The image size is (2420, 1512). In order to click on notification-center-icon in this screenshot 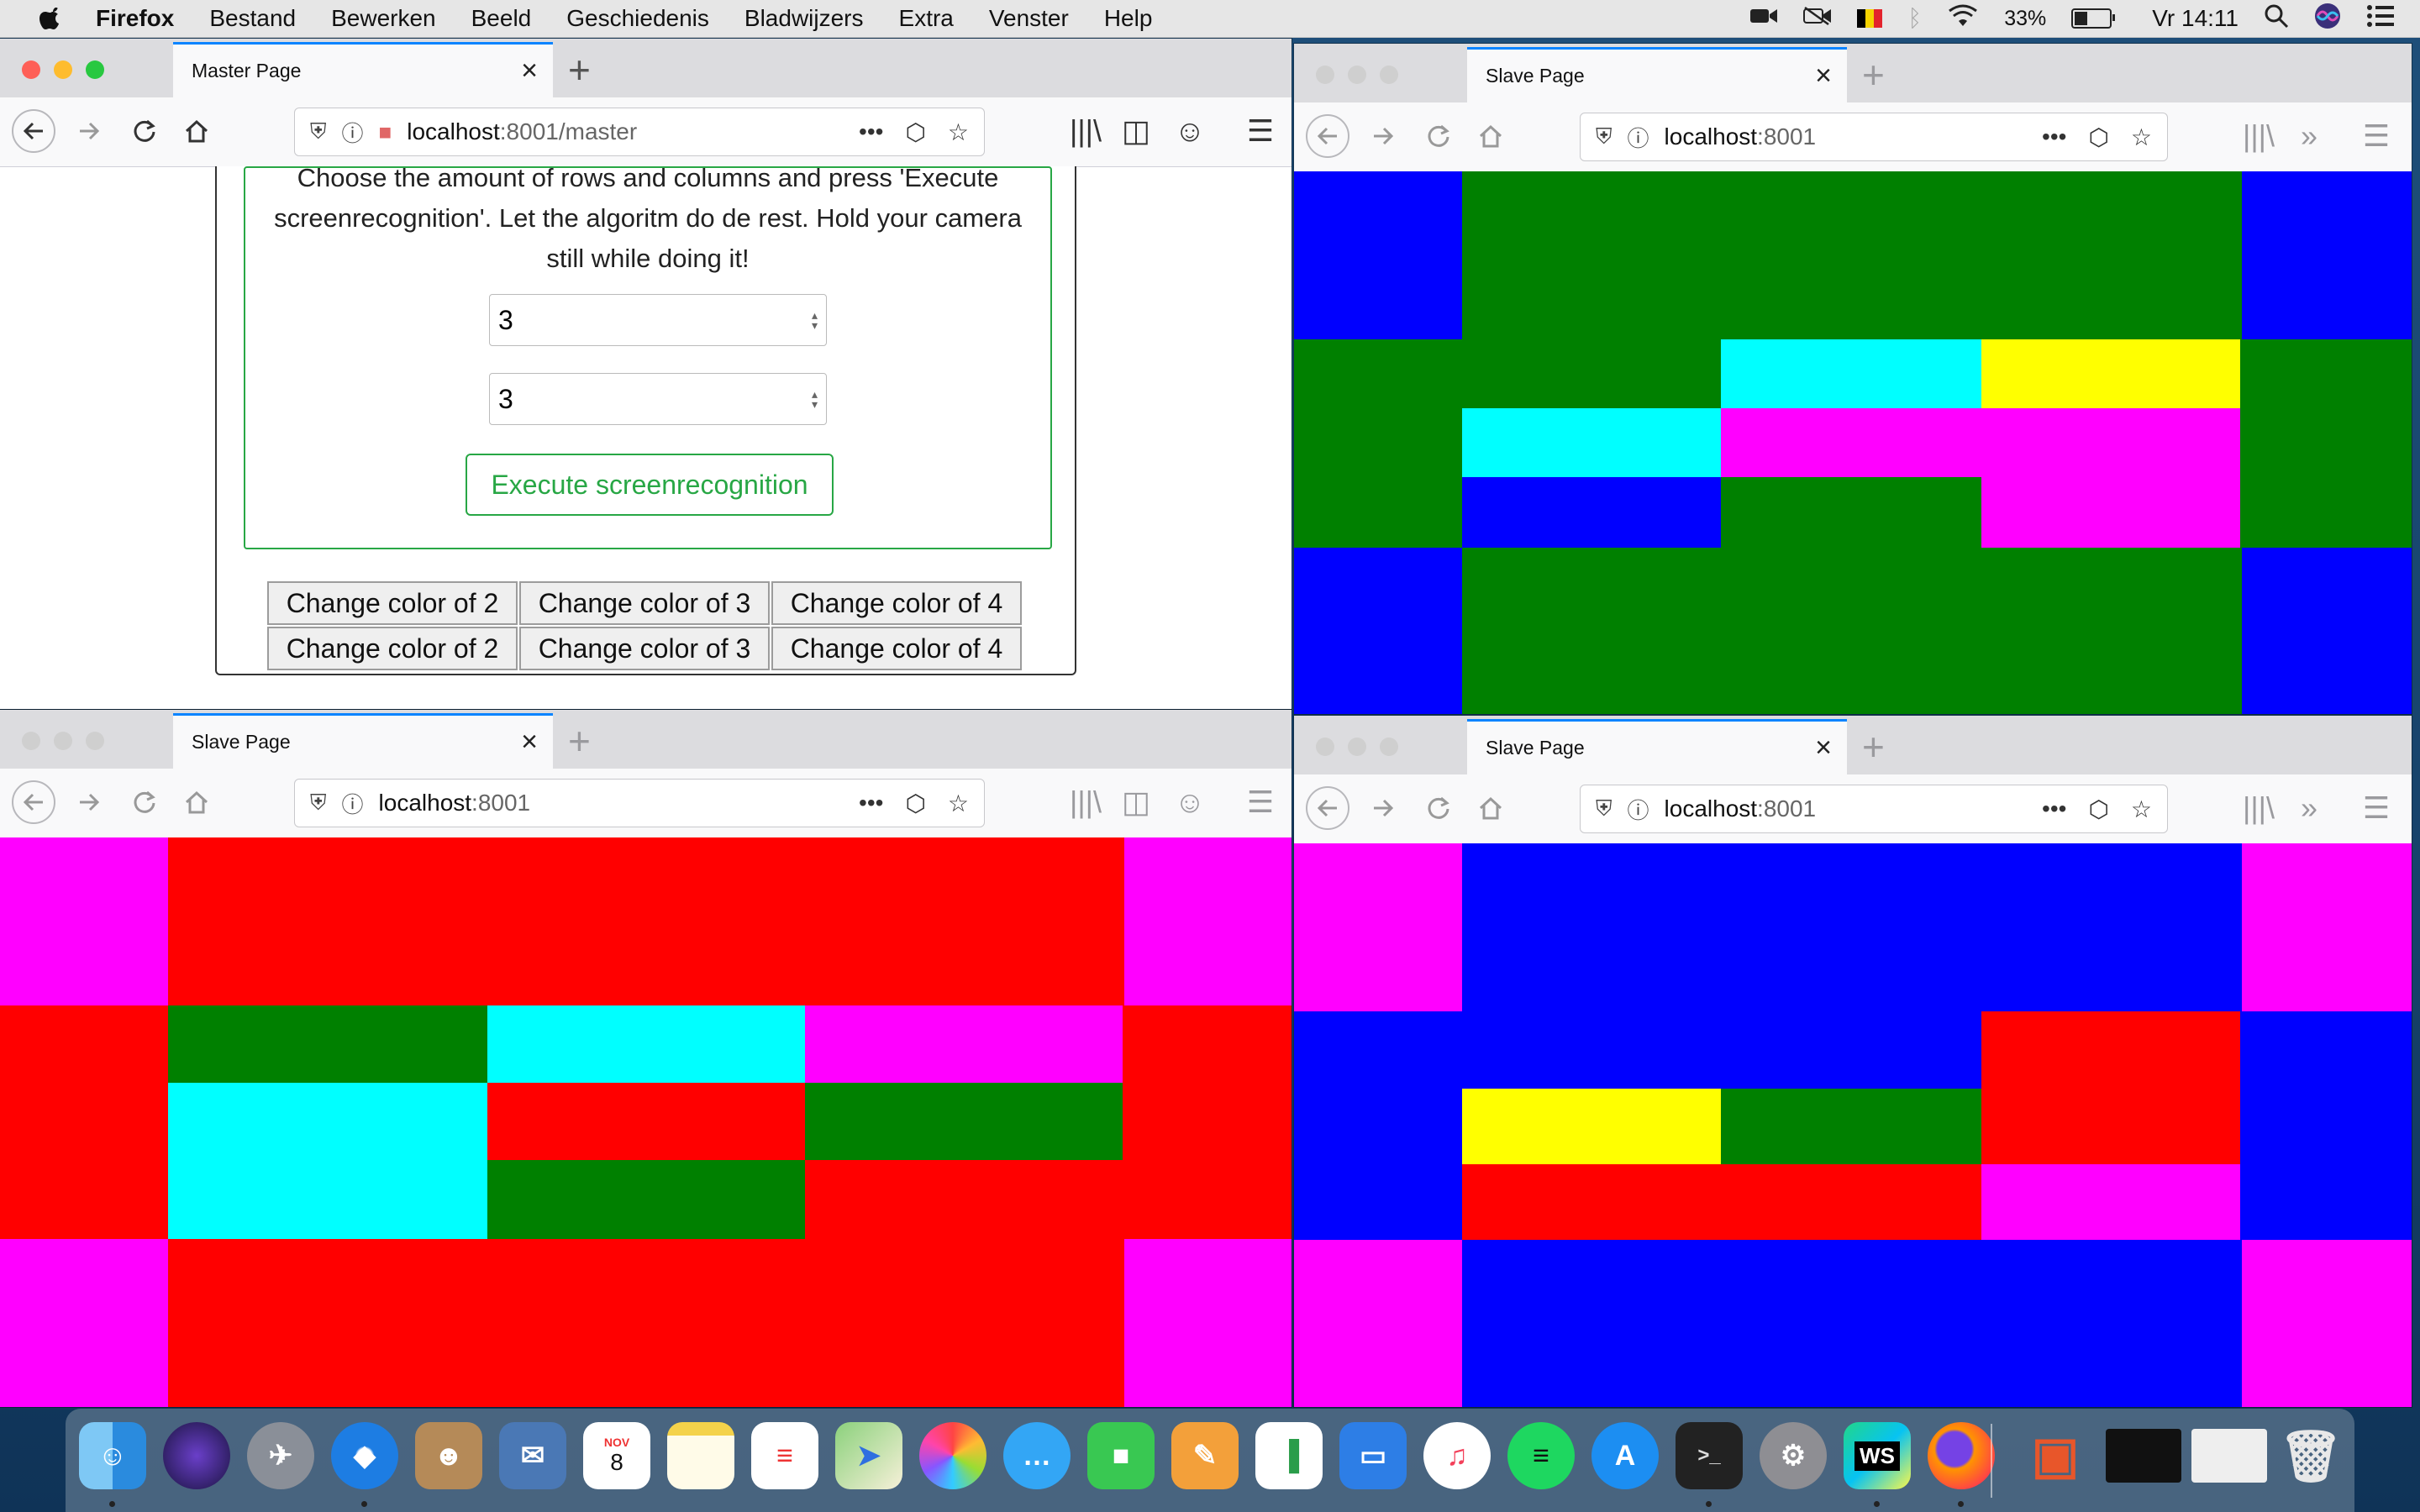, I will do `click(2381, 19)`.